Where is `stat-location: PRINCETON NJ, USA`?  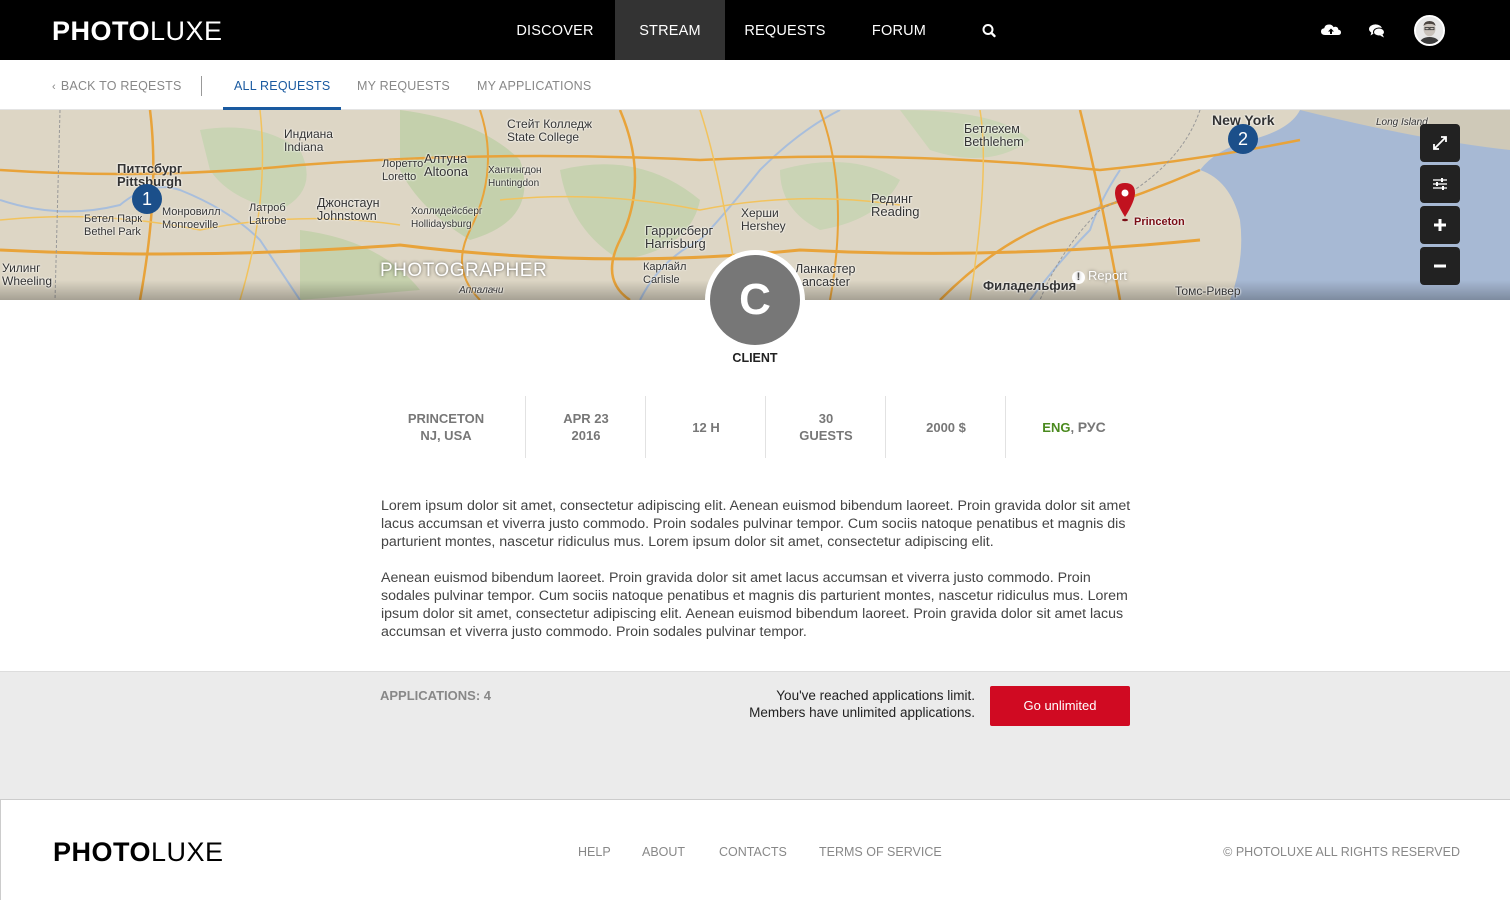
stat-location: PRINCETON NJ, USA is located at coordinates (446, 427).